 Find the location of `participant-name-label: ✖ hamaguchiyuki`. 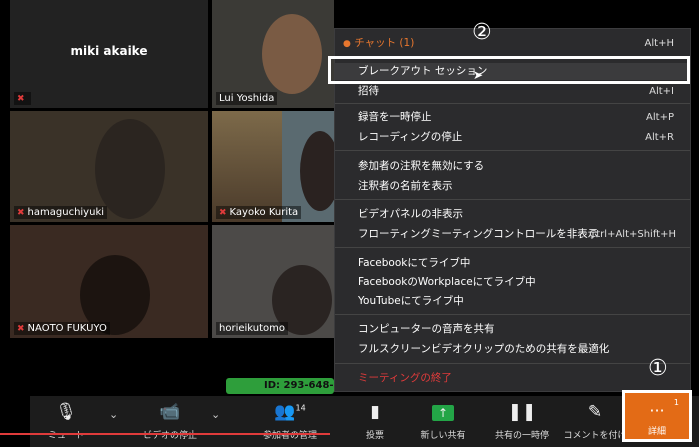

participant-name-label: ✖ hamaguchiyuki is located at coordinates (61, 212).